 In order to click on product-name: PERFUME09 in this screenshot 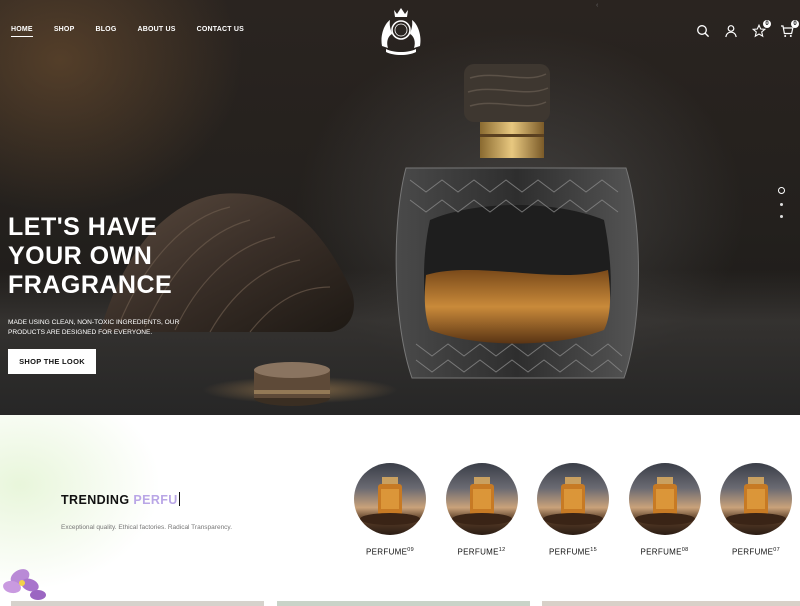, I will do `click(390, 552)`.